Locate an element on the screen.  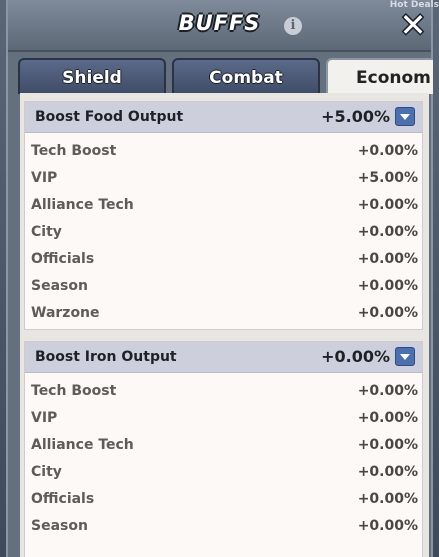
tab-shield: Shield is located at coordinates (92, 76).